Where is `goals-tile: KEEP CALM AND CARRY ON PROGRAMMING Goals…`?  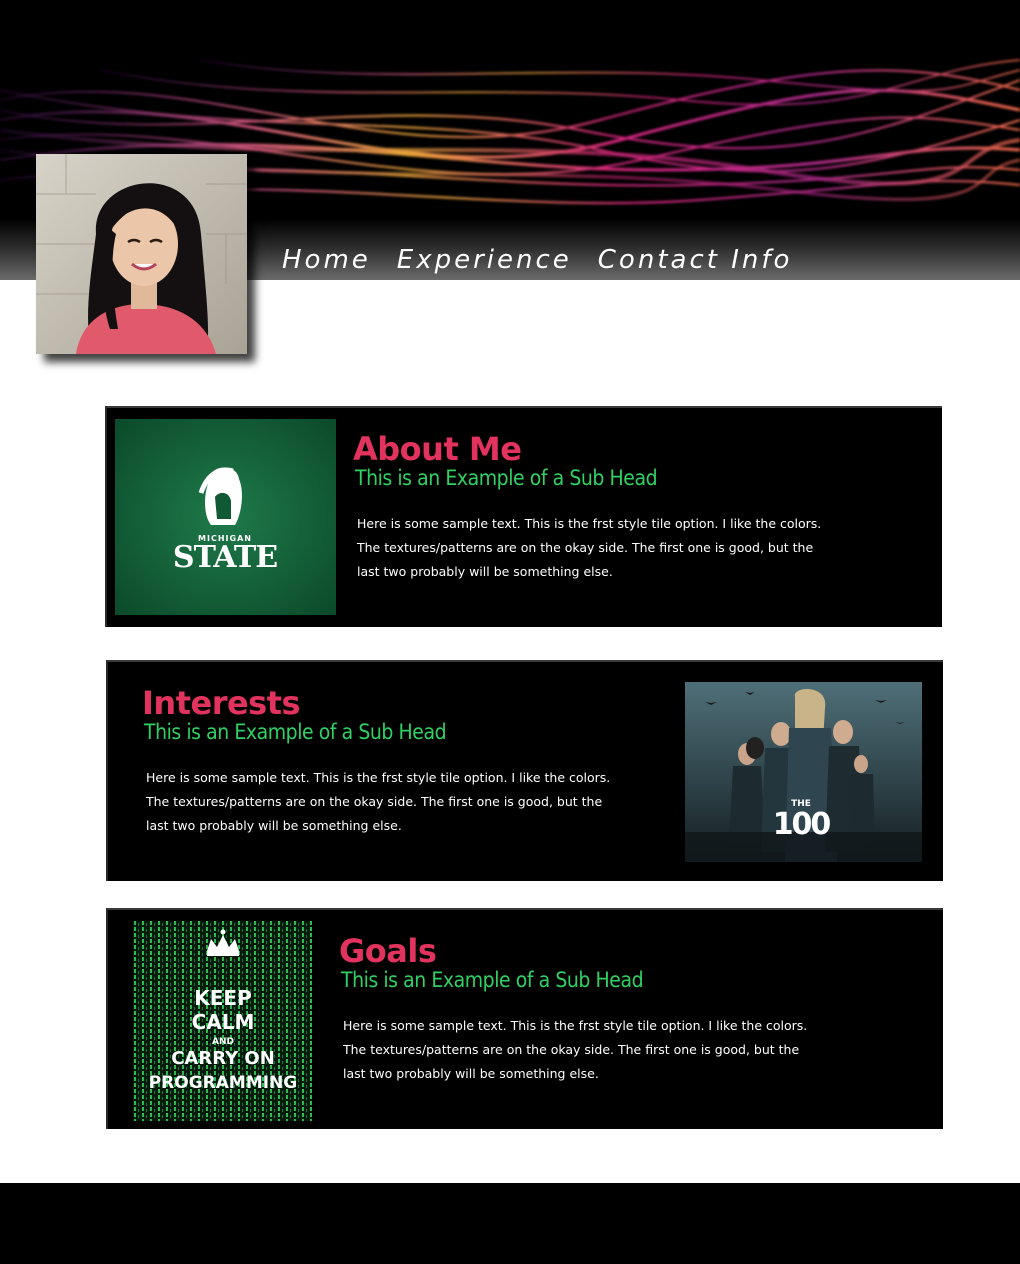
goals-tile: KEEP CALM AND CARRY ON PROGRAMMING Goals… is located at coordinates (524, 1018).